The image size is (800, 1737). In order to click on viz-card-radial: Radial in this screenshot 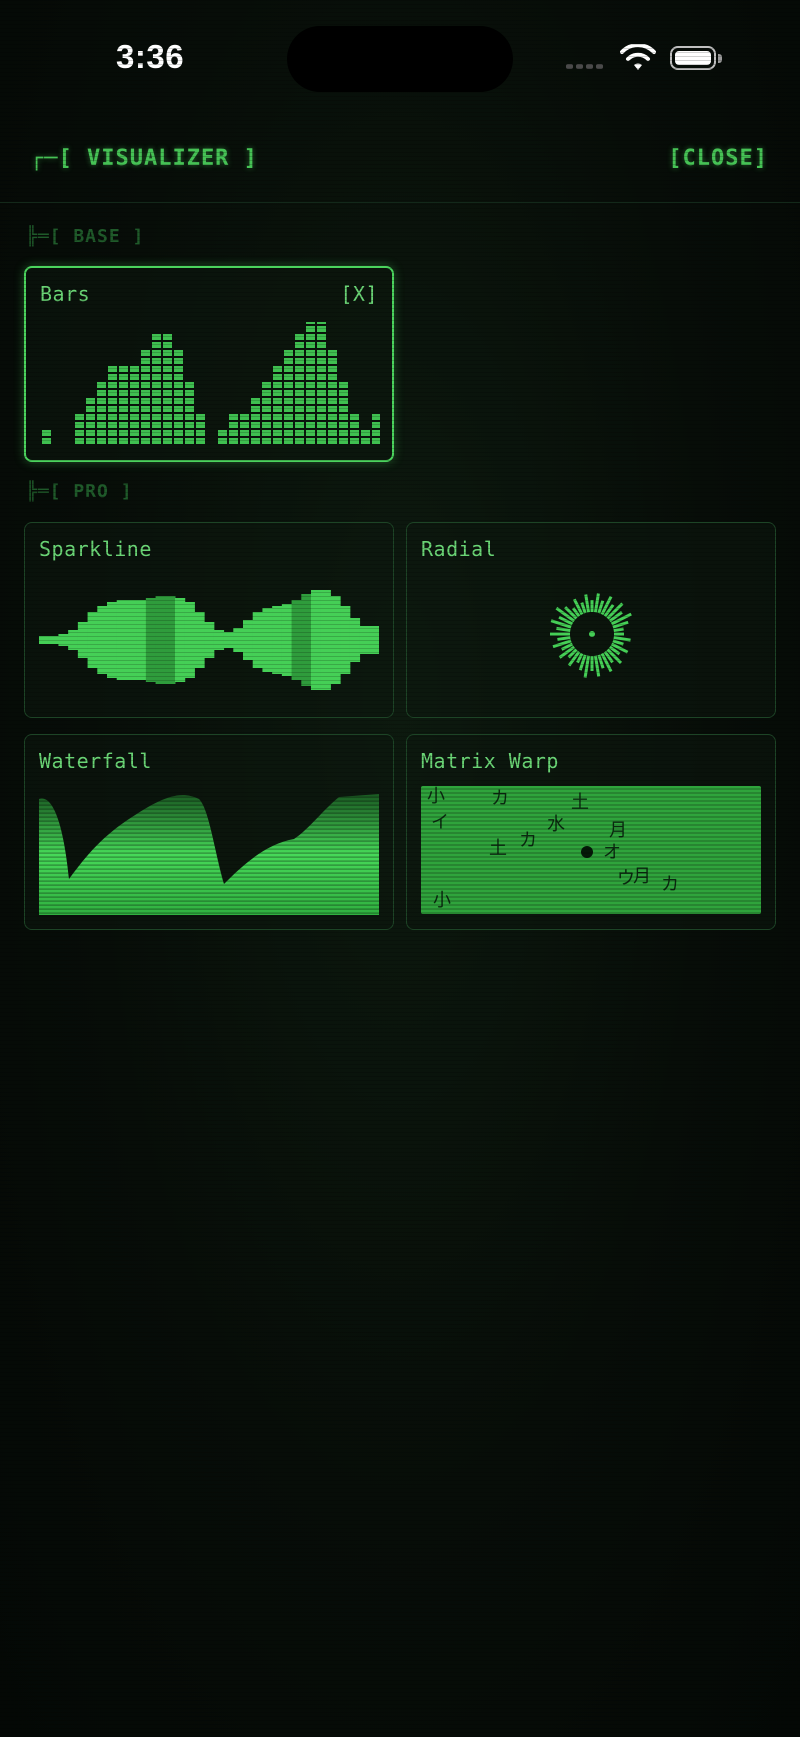, I will do `click(591, 620)`.